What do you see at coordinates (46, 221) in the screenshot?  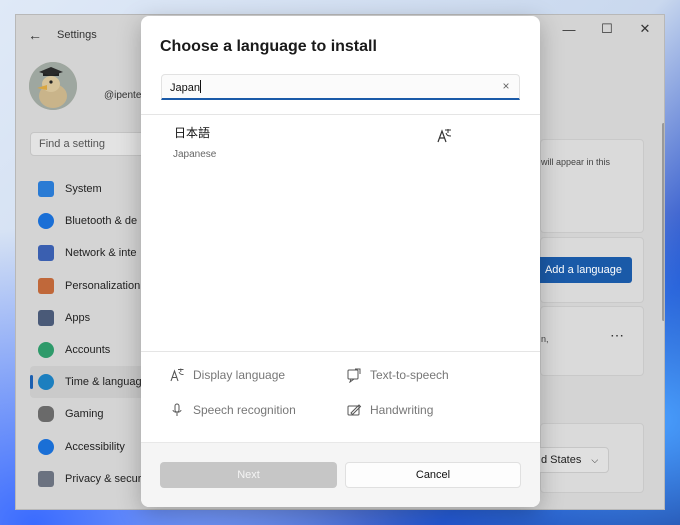 I see `bluetooth-icon` at bounding box center [46, 221].